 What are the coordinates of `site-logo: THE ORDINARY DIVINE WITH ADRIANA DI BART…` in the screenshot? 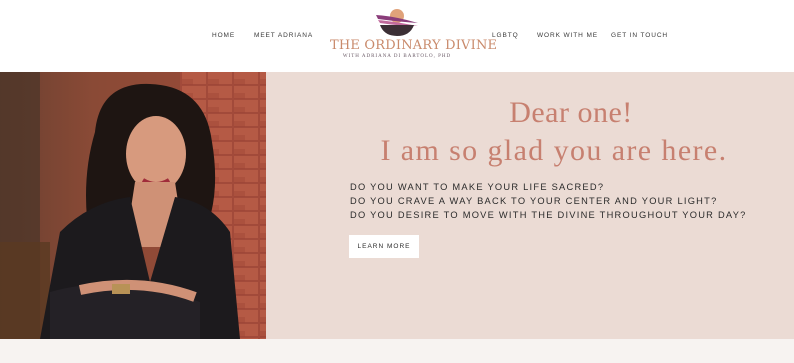 It's located at (414, 36).